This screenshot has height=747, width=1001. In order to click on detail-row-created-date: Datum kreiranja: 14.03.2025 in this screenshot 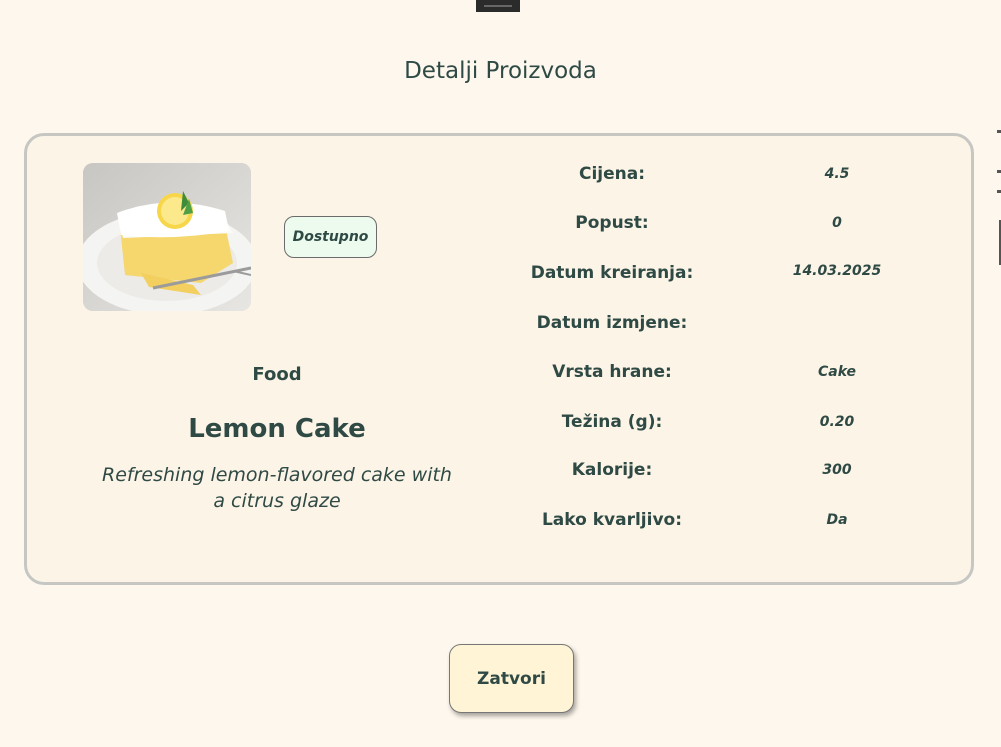, I will do `click(707, 278)`.